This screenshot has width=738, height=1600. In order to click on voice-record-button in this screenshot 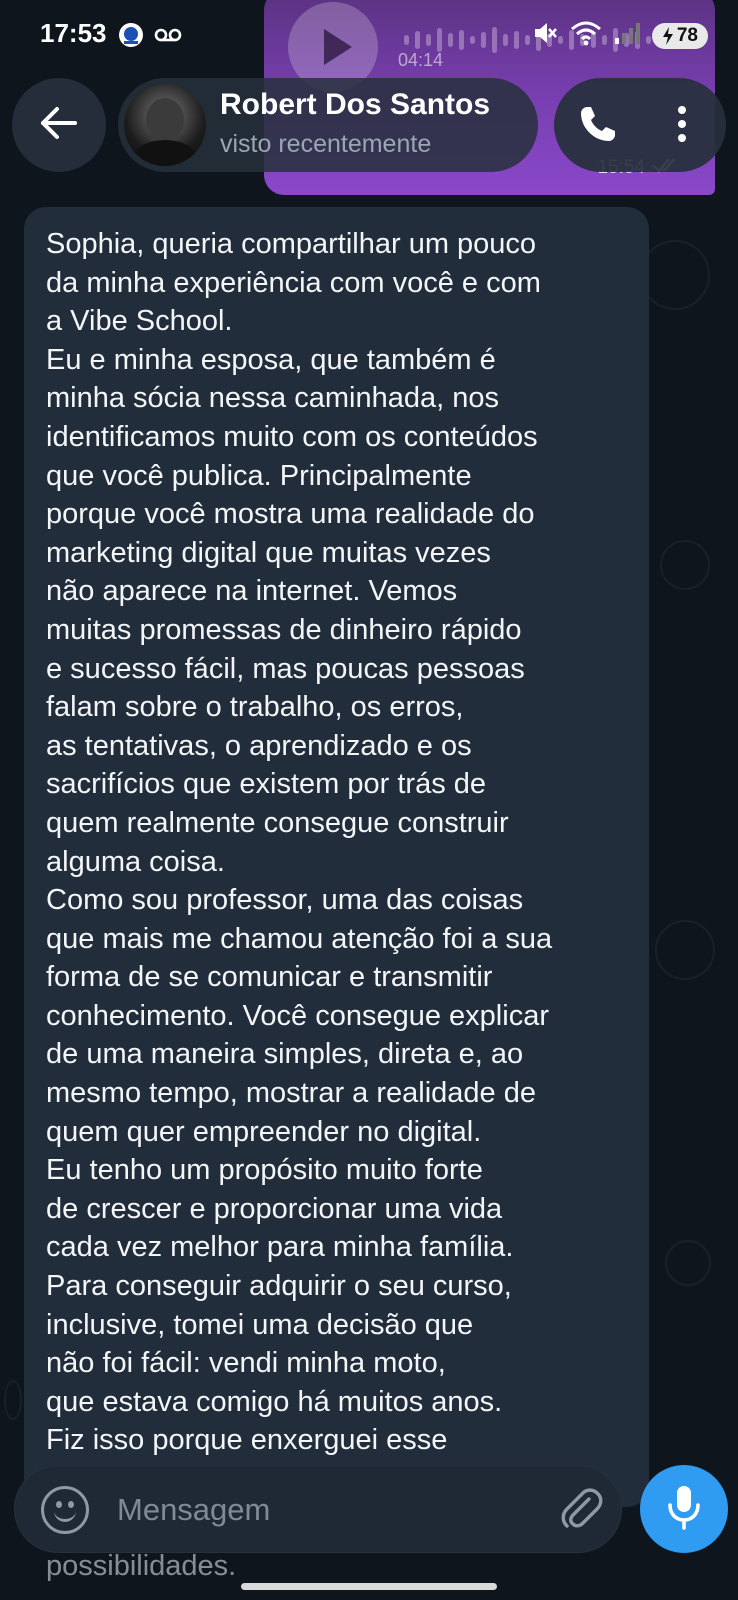, I will do `click(684, 1509)`.